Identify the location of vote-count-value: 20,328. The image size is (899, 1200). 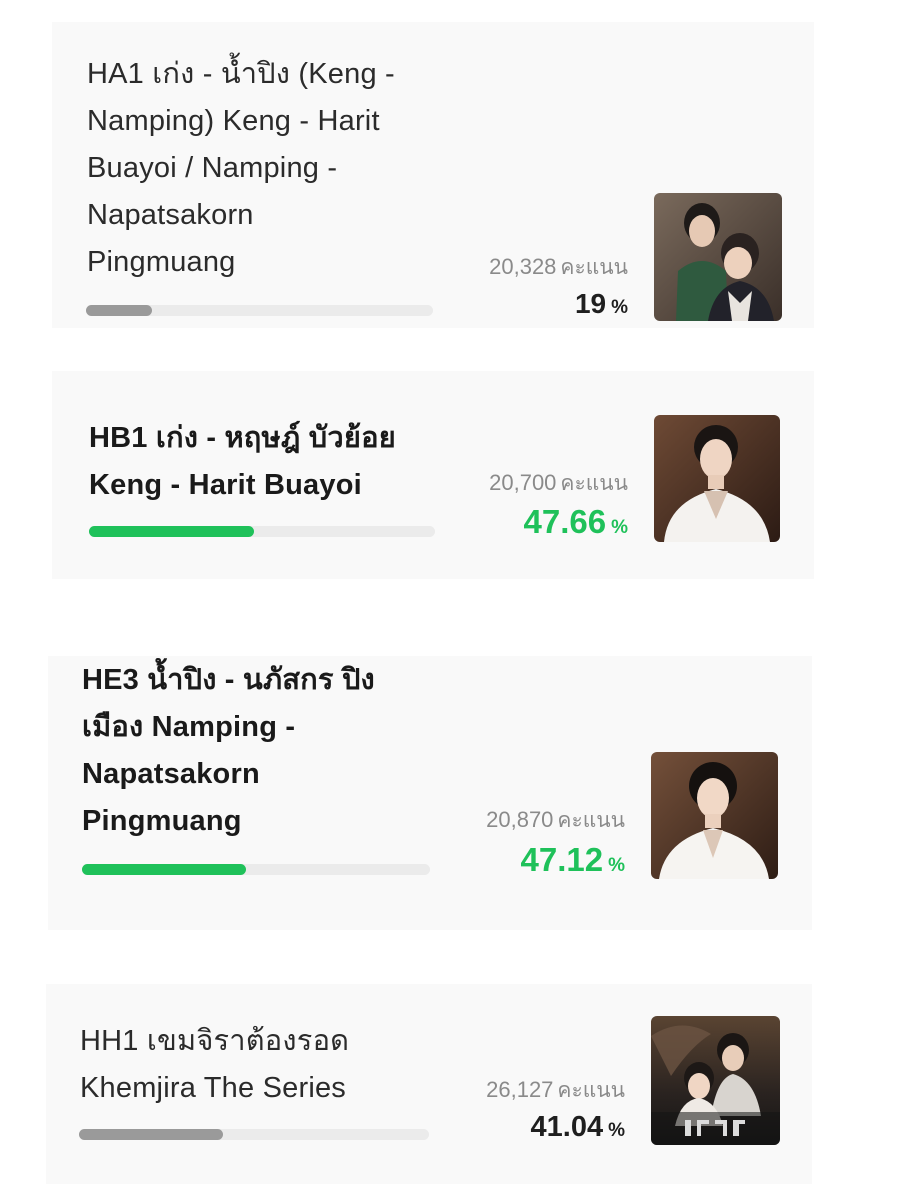
(523, 266).